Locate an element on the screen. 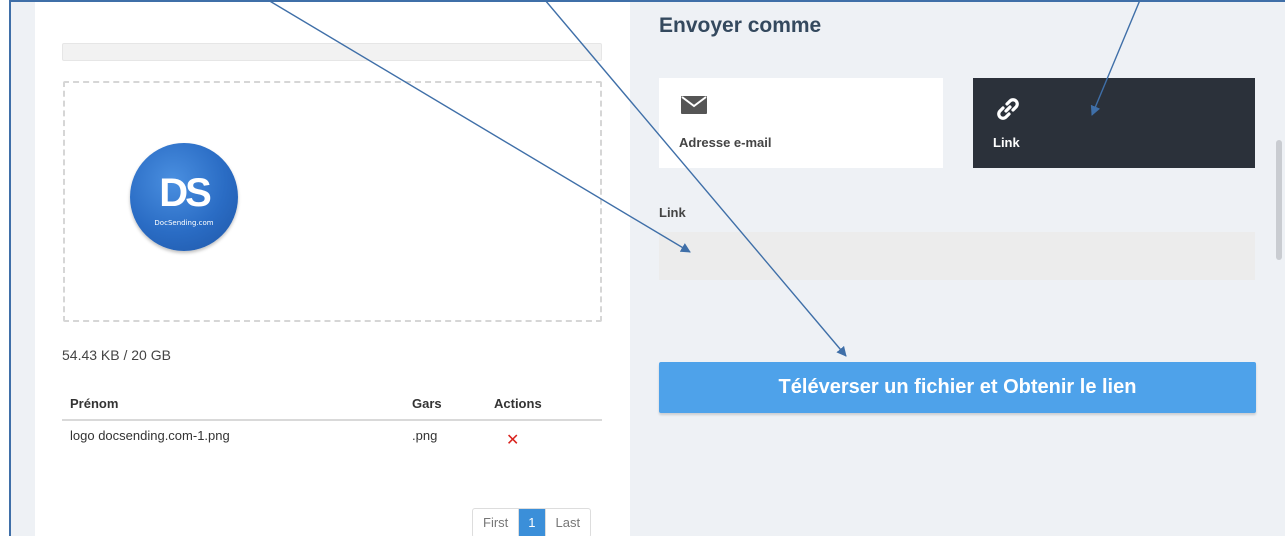 Image resolution: width=1285 pixels, height=536 pixels. scrollbar-track is located at coordinates (1279, 269).